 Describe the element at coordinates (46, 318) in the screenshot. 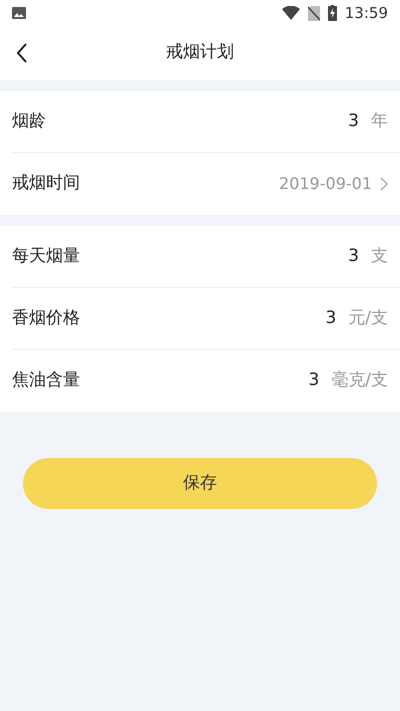

I see `row-label: 香烟价格` at that location.